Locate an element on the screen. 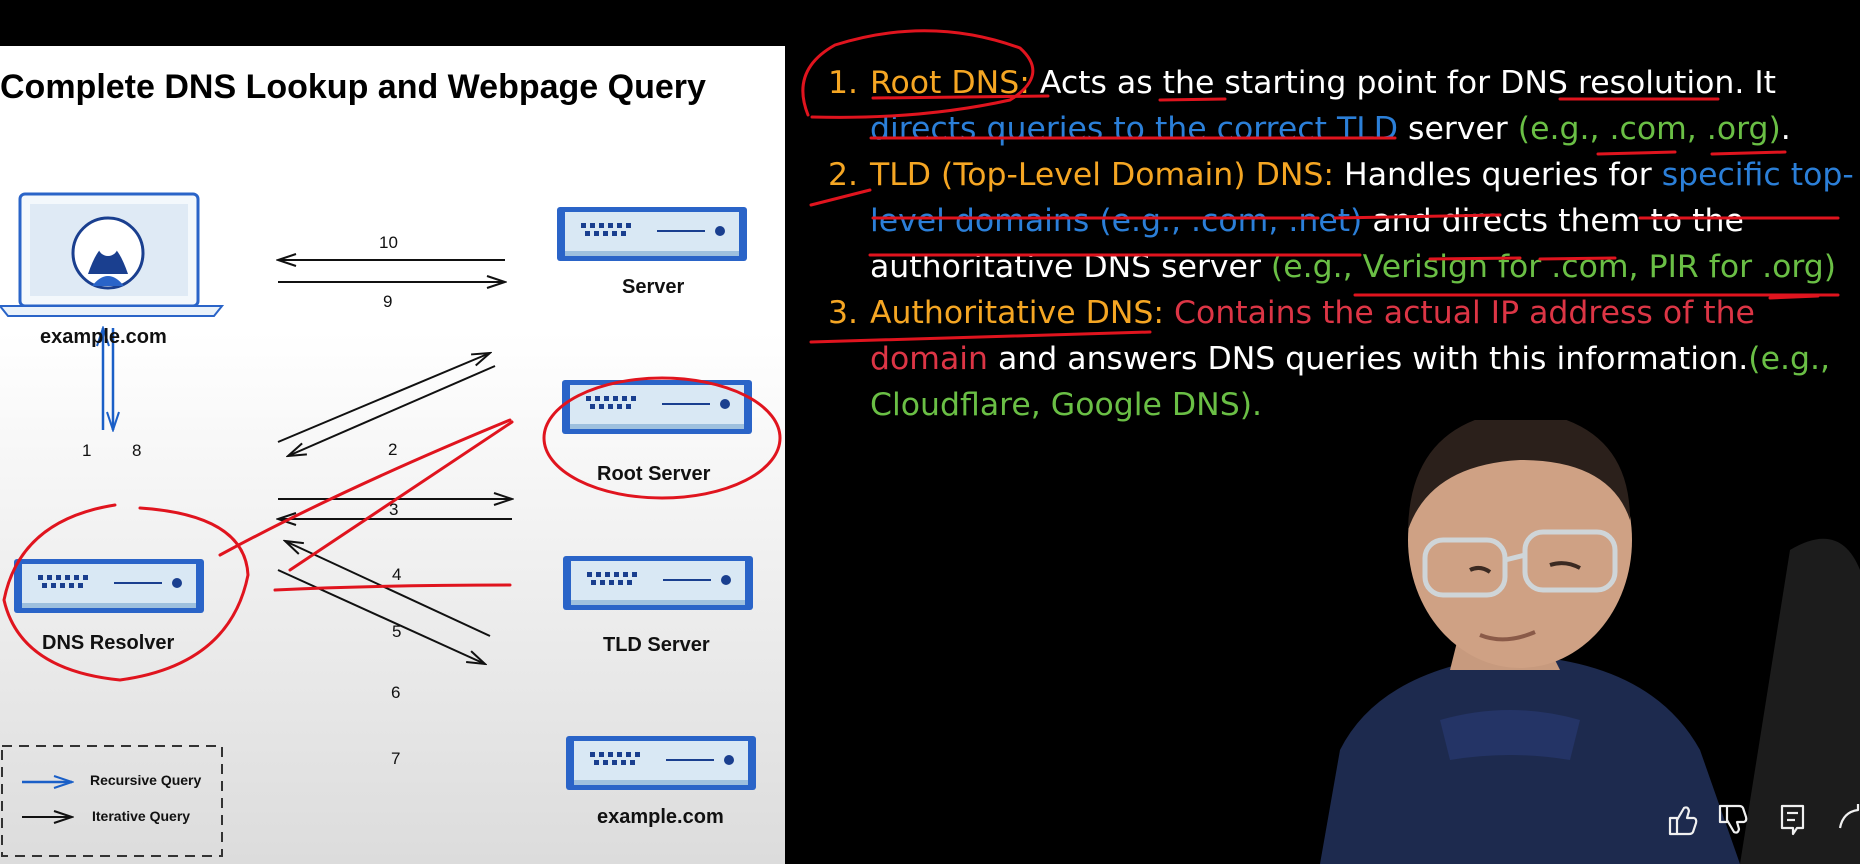  note-text-segment: Contains the actual IP address of the is located at coordinates (1464, 313).